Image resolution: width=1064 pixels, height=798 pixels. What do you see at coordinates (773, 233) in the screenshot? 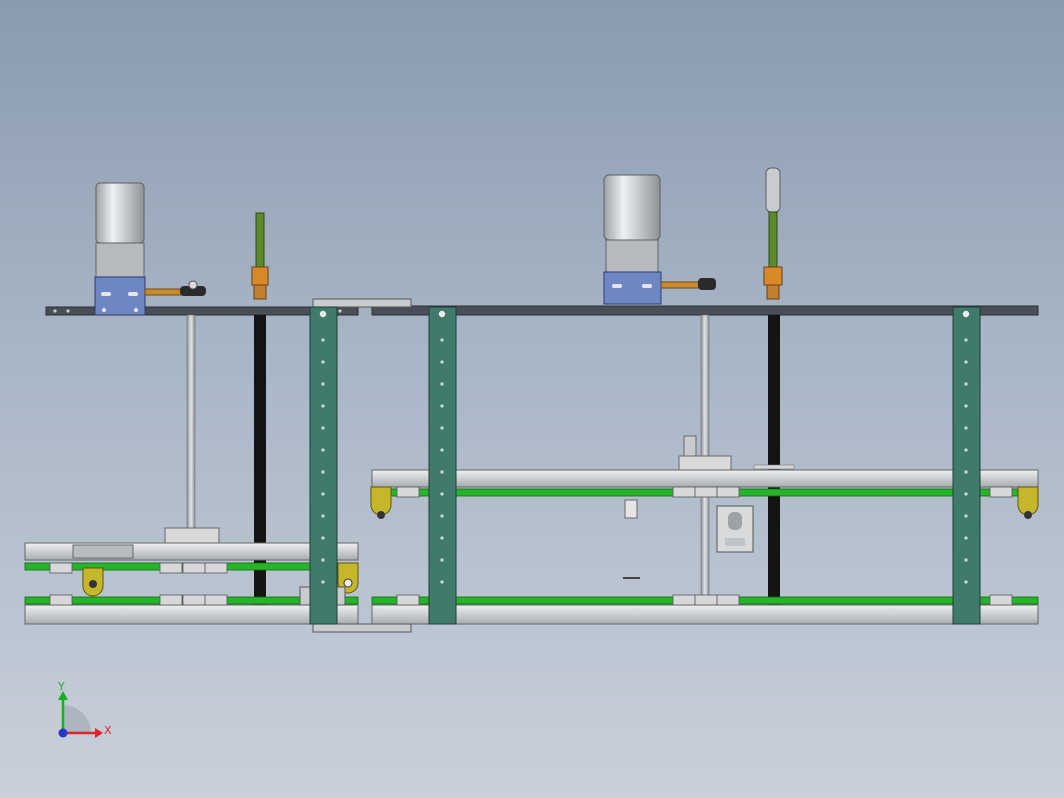
I see `handle-right` at bounding box center [773, 233].